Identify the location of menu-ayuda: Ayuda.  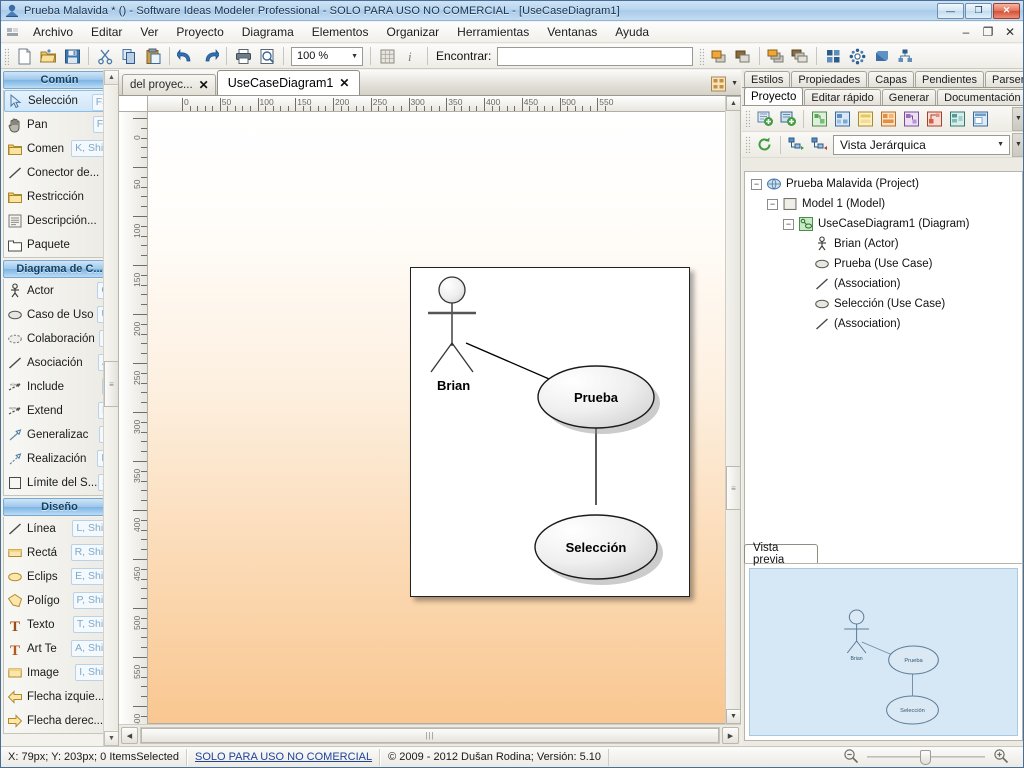
(632, 32).